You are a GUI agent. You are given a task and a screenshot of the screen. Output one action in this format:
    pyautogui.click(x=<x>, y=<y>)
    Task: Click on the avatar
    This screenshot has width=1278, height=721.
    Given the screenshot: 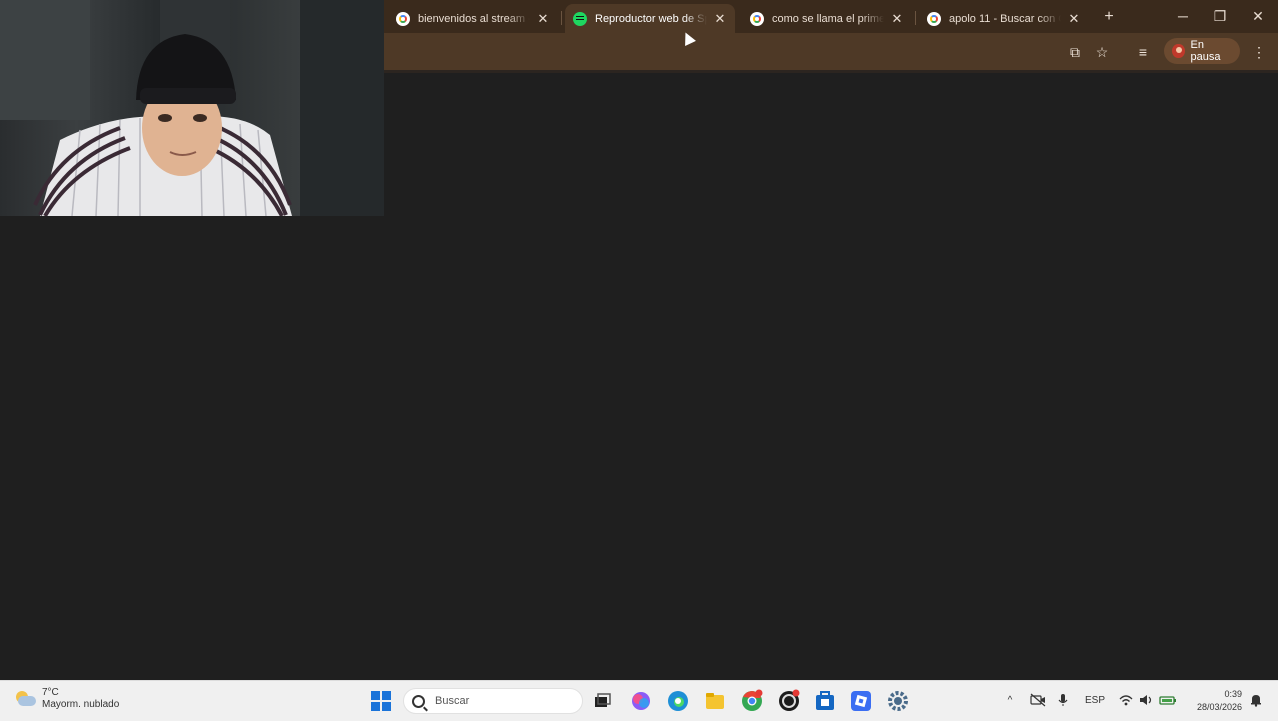 What is the action you would take?
    pyautogui.click(x=1178, y=51)
    